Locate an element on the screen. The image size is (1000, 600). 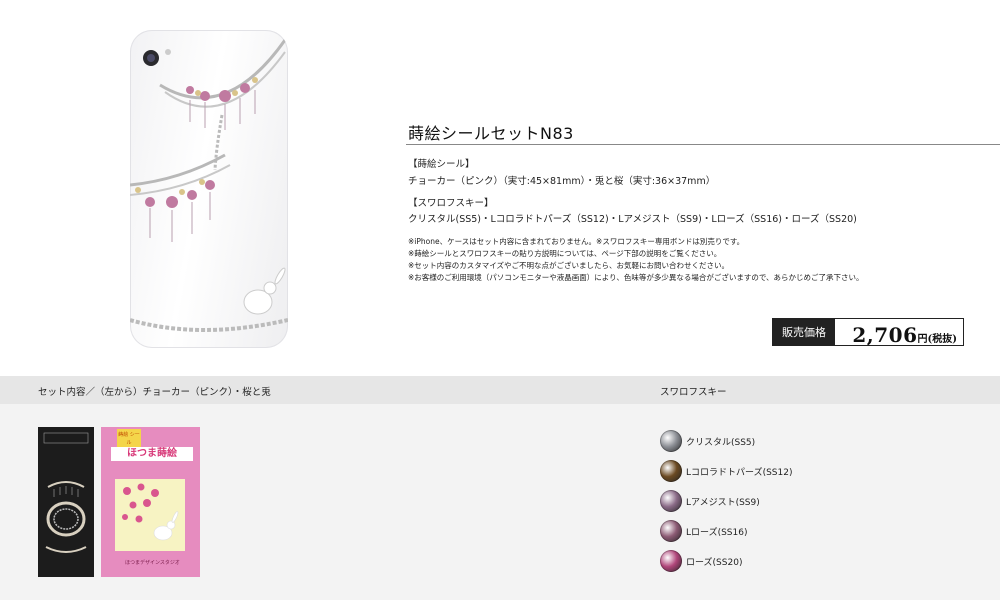
gem-label: Lコロラドトパーズ(SS12) is located at coordinates (739, 472).